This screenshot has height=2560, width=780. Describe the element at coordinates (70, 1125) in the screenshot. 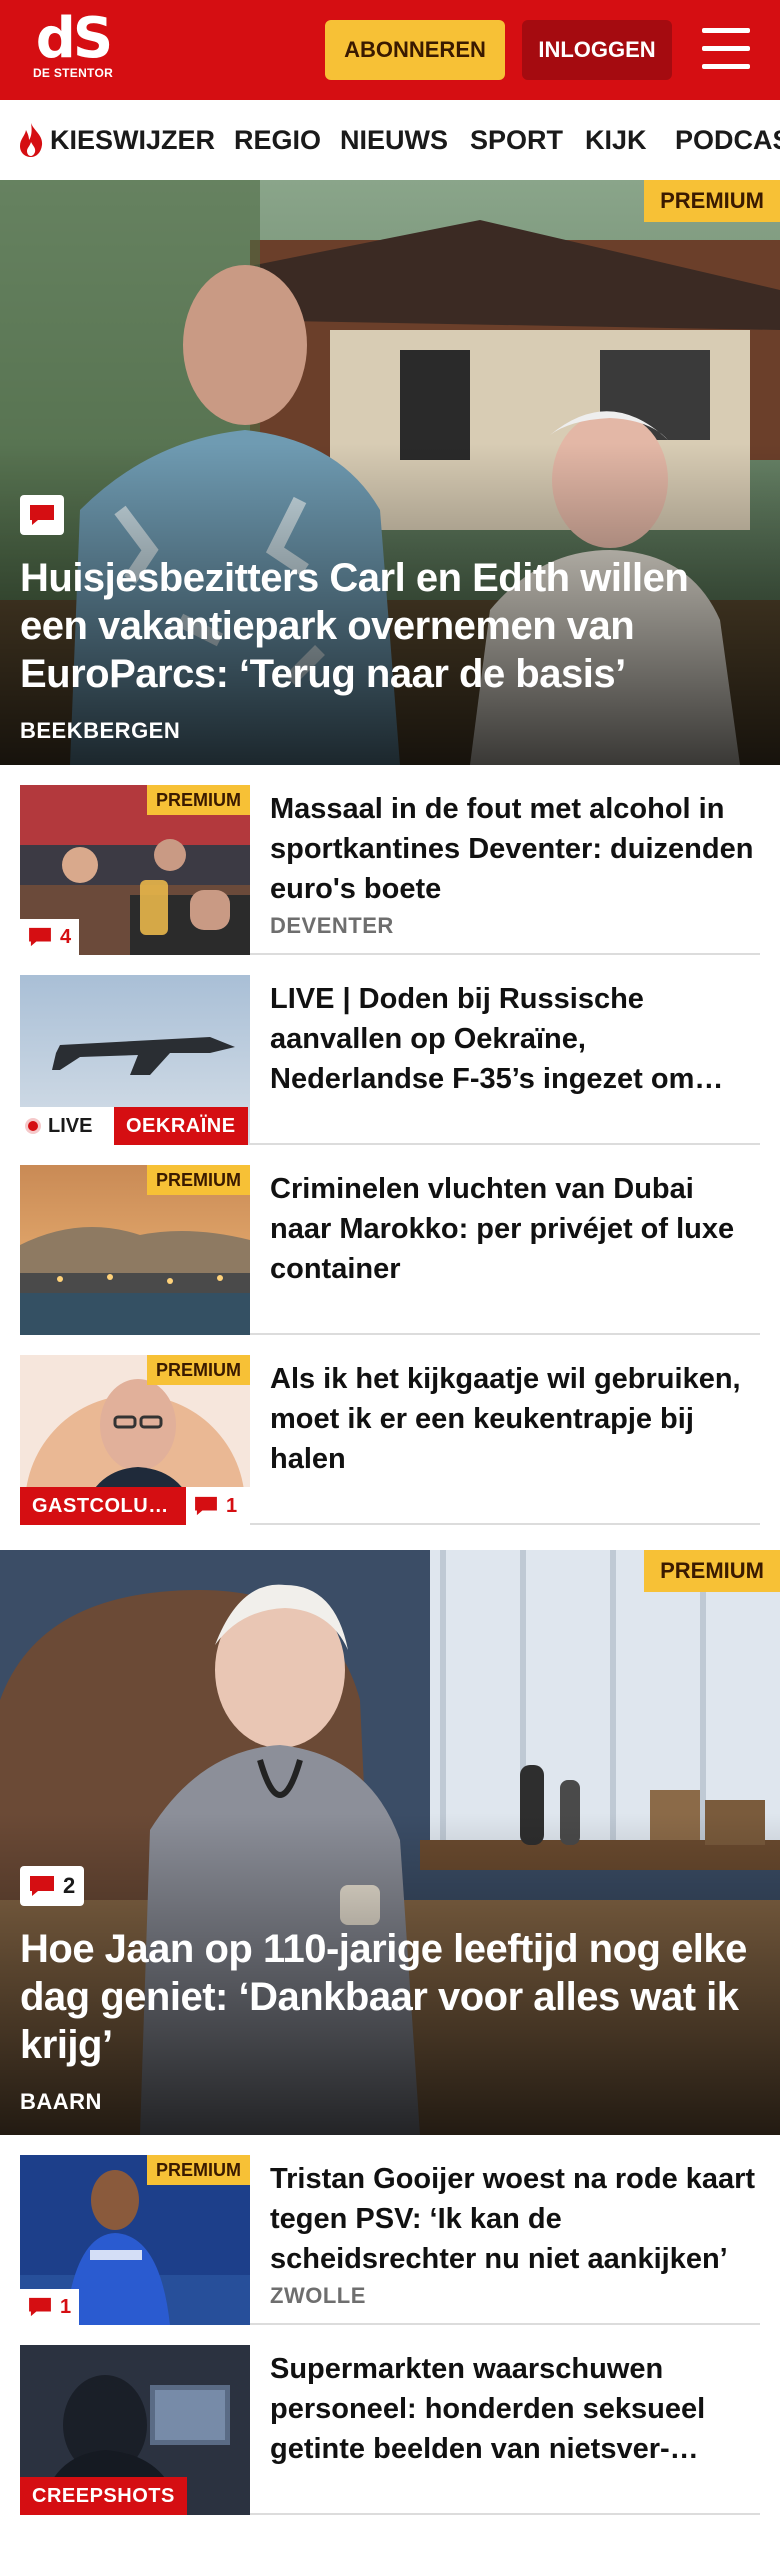

I see `live-label: LIVE` at that location.